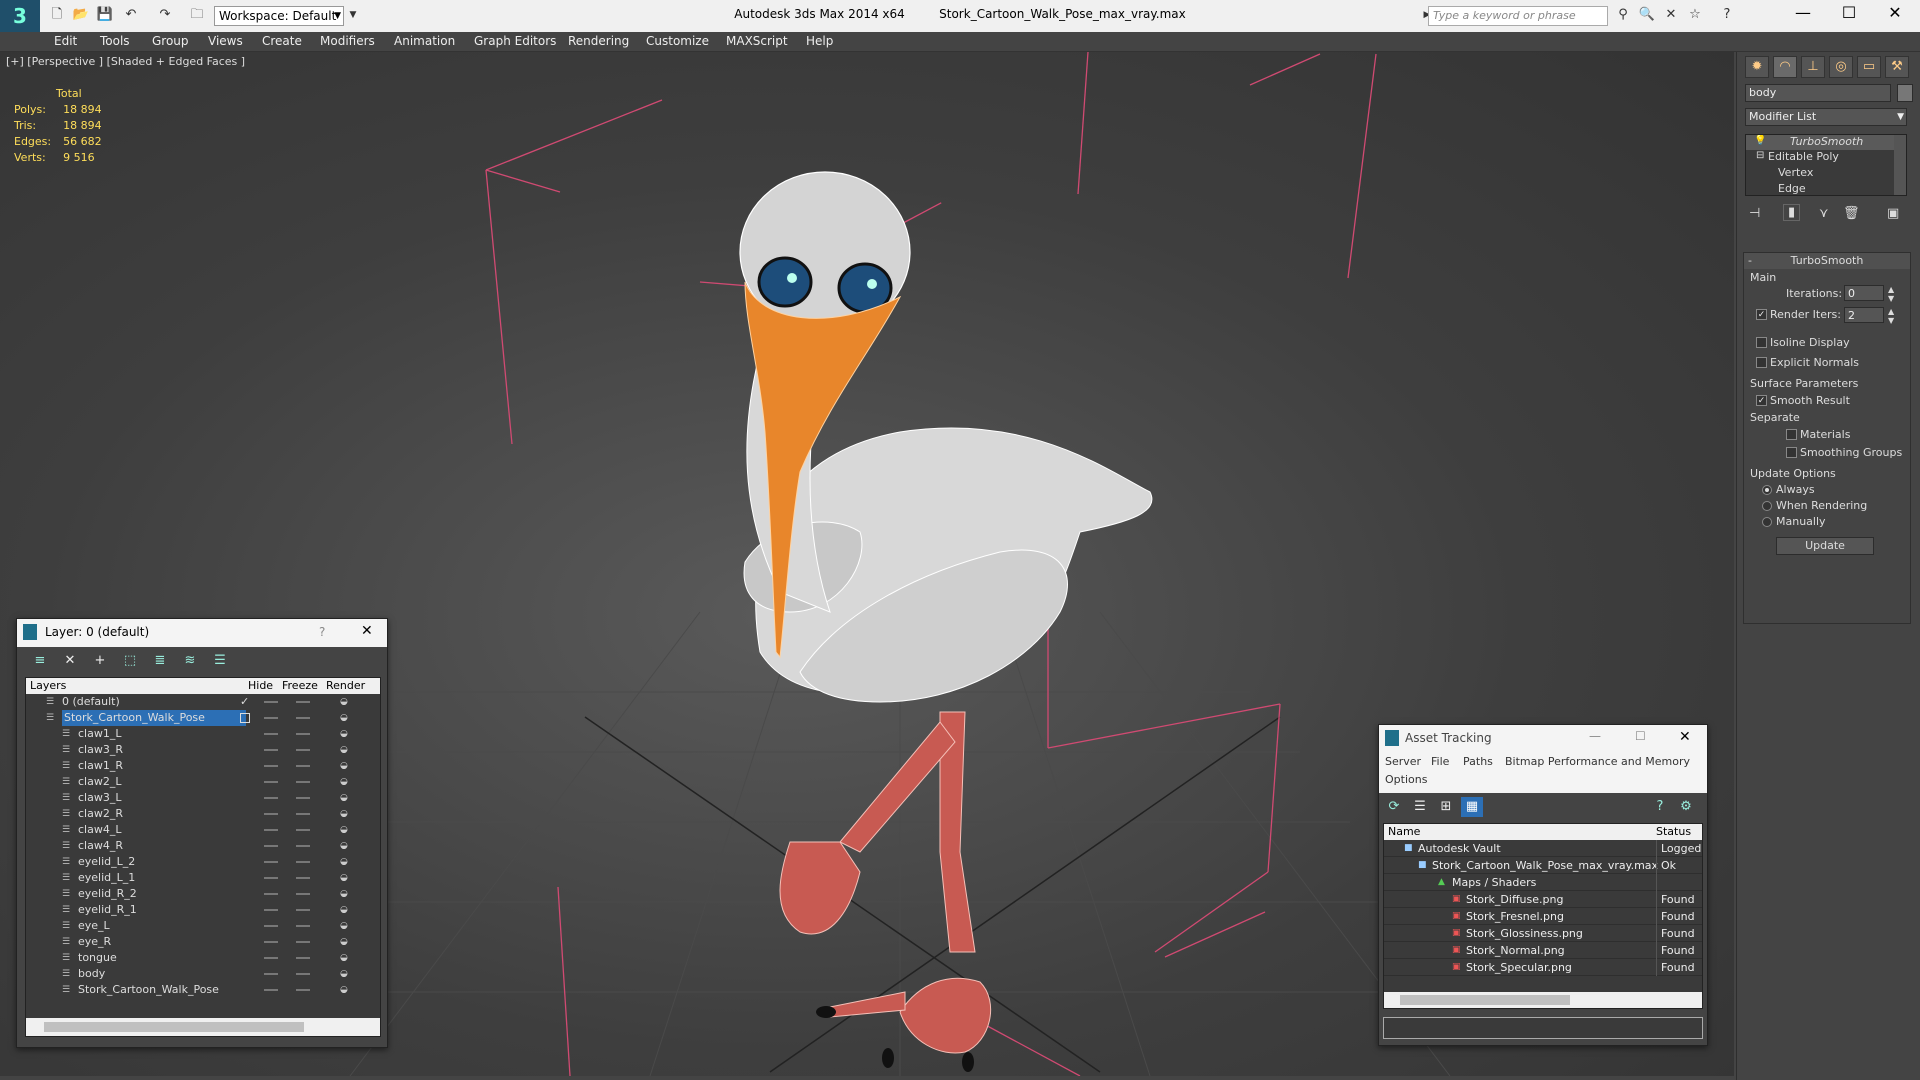 Image resolution: width=1920 pixels, height=1080 pixels. Describe the element at coordinates (345, 685) in the screenshot. I see `col-render: Render` at that location.